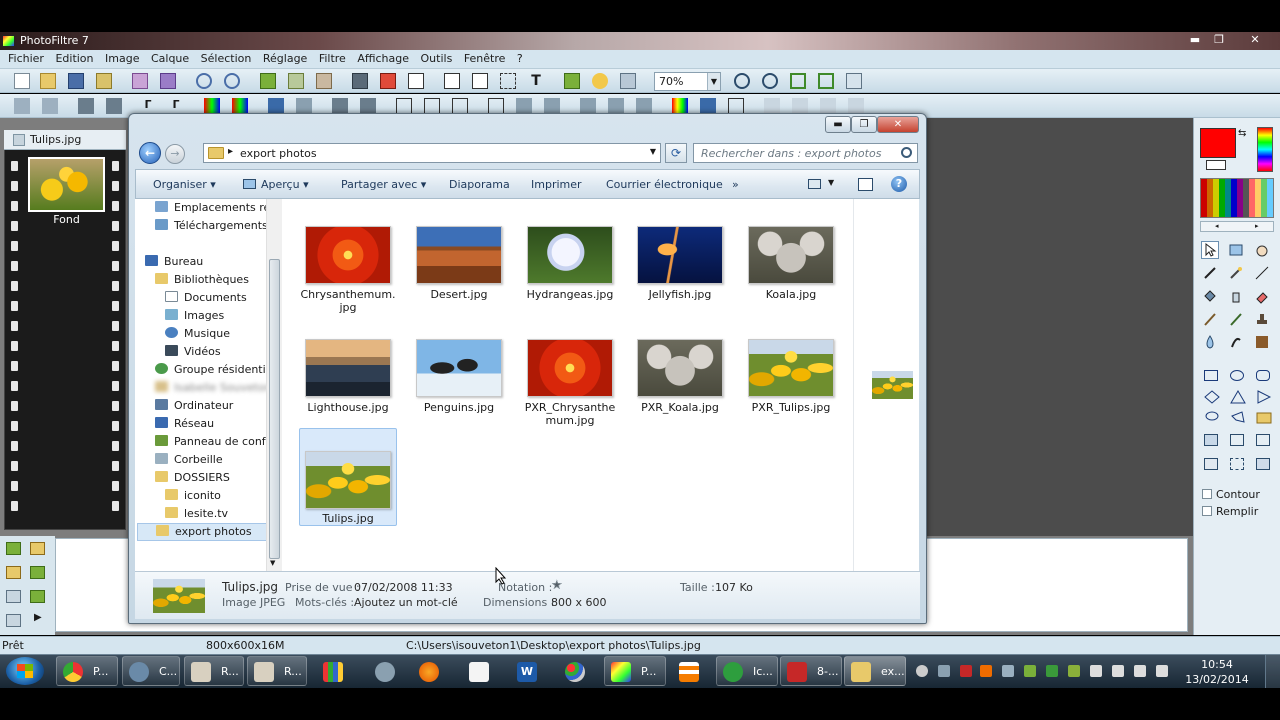 The width and height of the screenshot is (1280, 720). What do you see at coordinates (800, 106) in the screenshot?
I see `clip-icon` at bounding box center [800, 106].